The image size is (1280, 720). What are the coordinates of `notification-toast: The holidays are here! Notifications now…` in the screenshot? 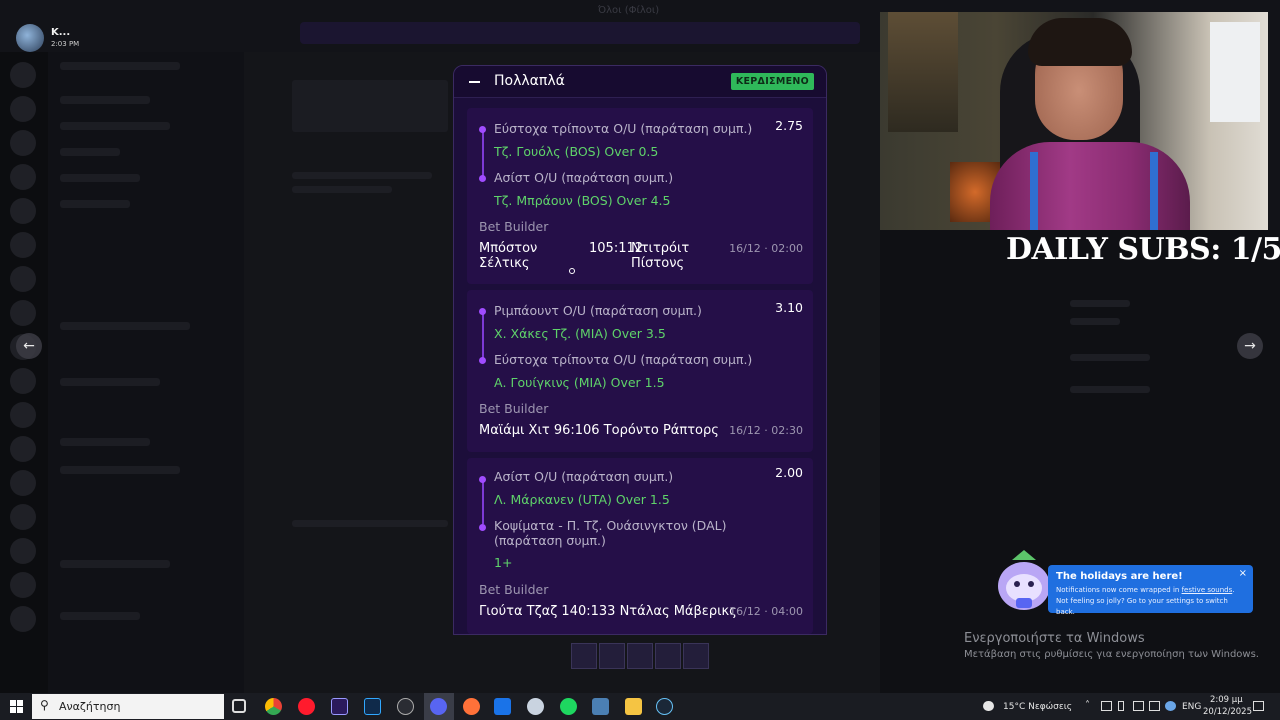 It's located at (1150, 590).